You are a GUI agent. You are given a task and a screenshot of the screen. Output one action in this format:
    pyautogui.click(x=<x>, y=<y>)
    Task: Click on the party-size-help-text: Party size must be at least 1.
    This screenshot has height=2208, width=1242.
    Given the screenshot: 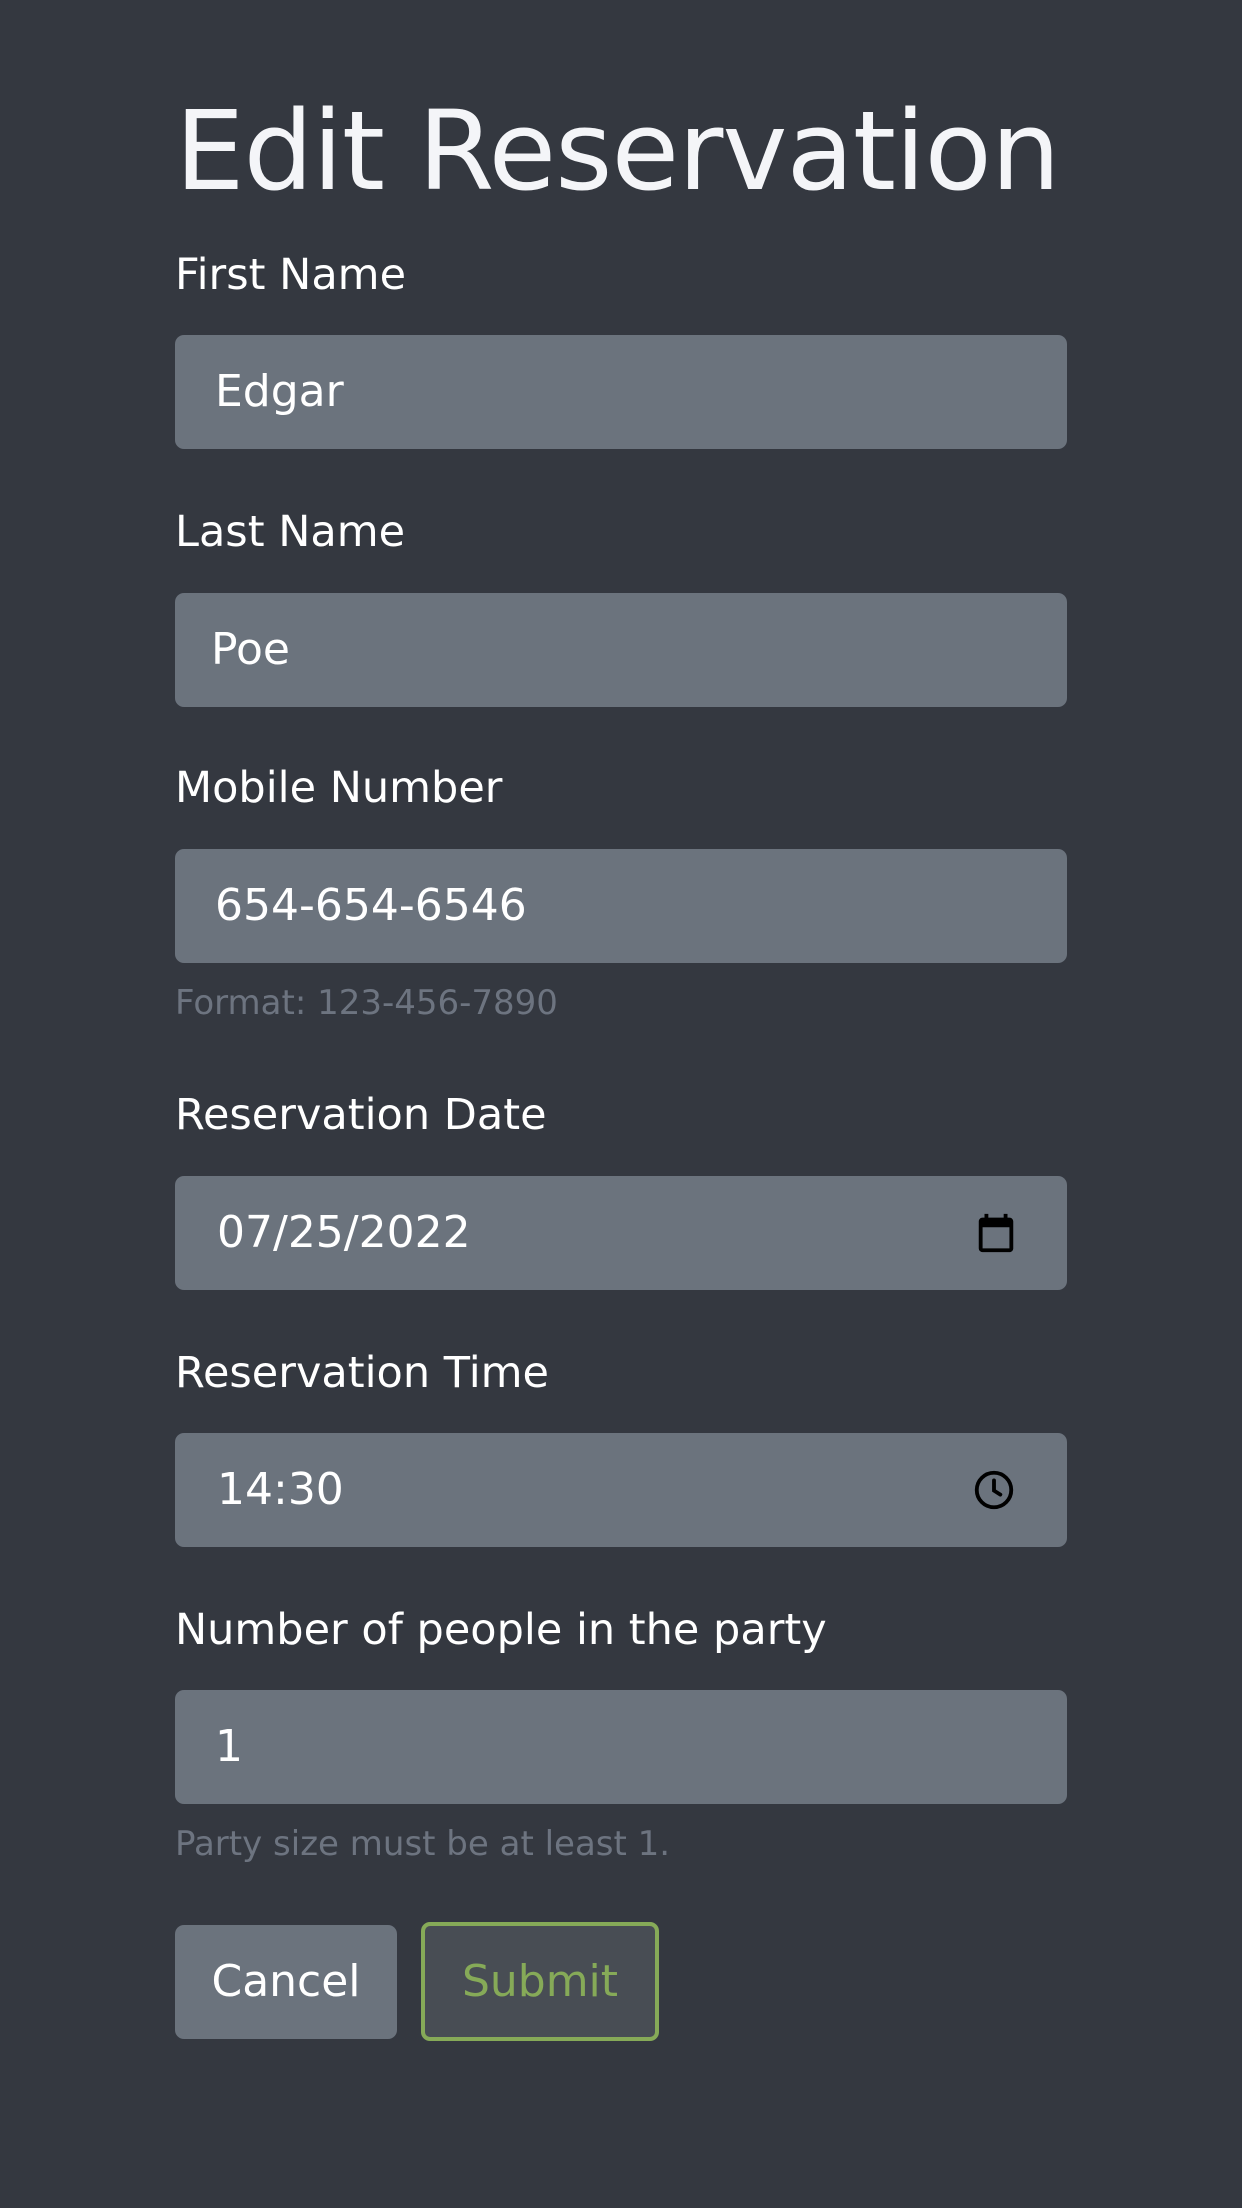 What is the action you would take?
    pyautogui.click(x=423, y=1844)
    